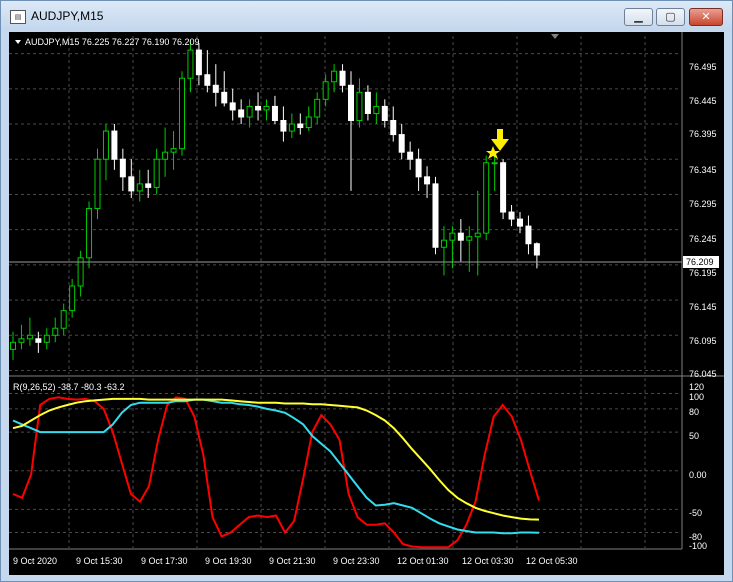 The image size is (733, 582). Describe the element at coordinates (698, 475) in the screenshot. I see `indicator-level: 0.00` at that location.